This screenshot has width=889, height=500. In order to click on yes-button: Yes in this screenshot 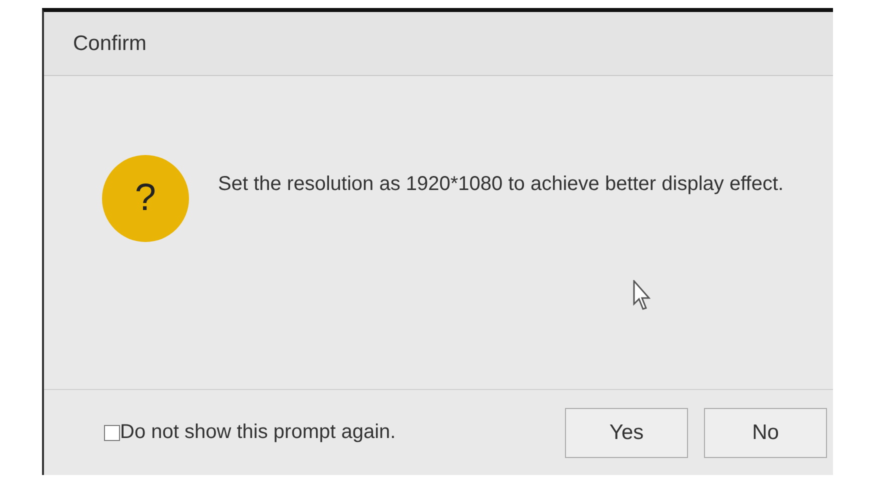, I will do `click(626, 433)`.